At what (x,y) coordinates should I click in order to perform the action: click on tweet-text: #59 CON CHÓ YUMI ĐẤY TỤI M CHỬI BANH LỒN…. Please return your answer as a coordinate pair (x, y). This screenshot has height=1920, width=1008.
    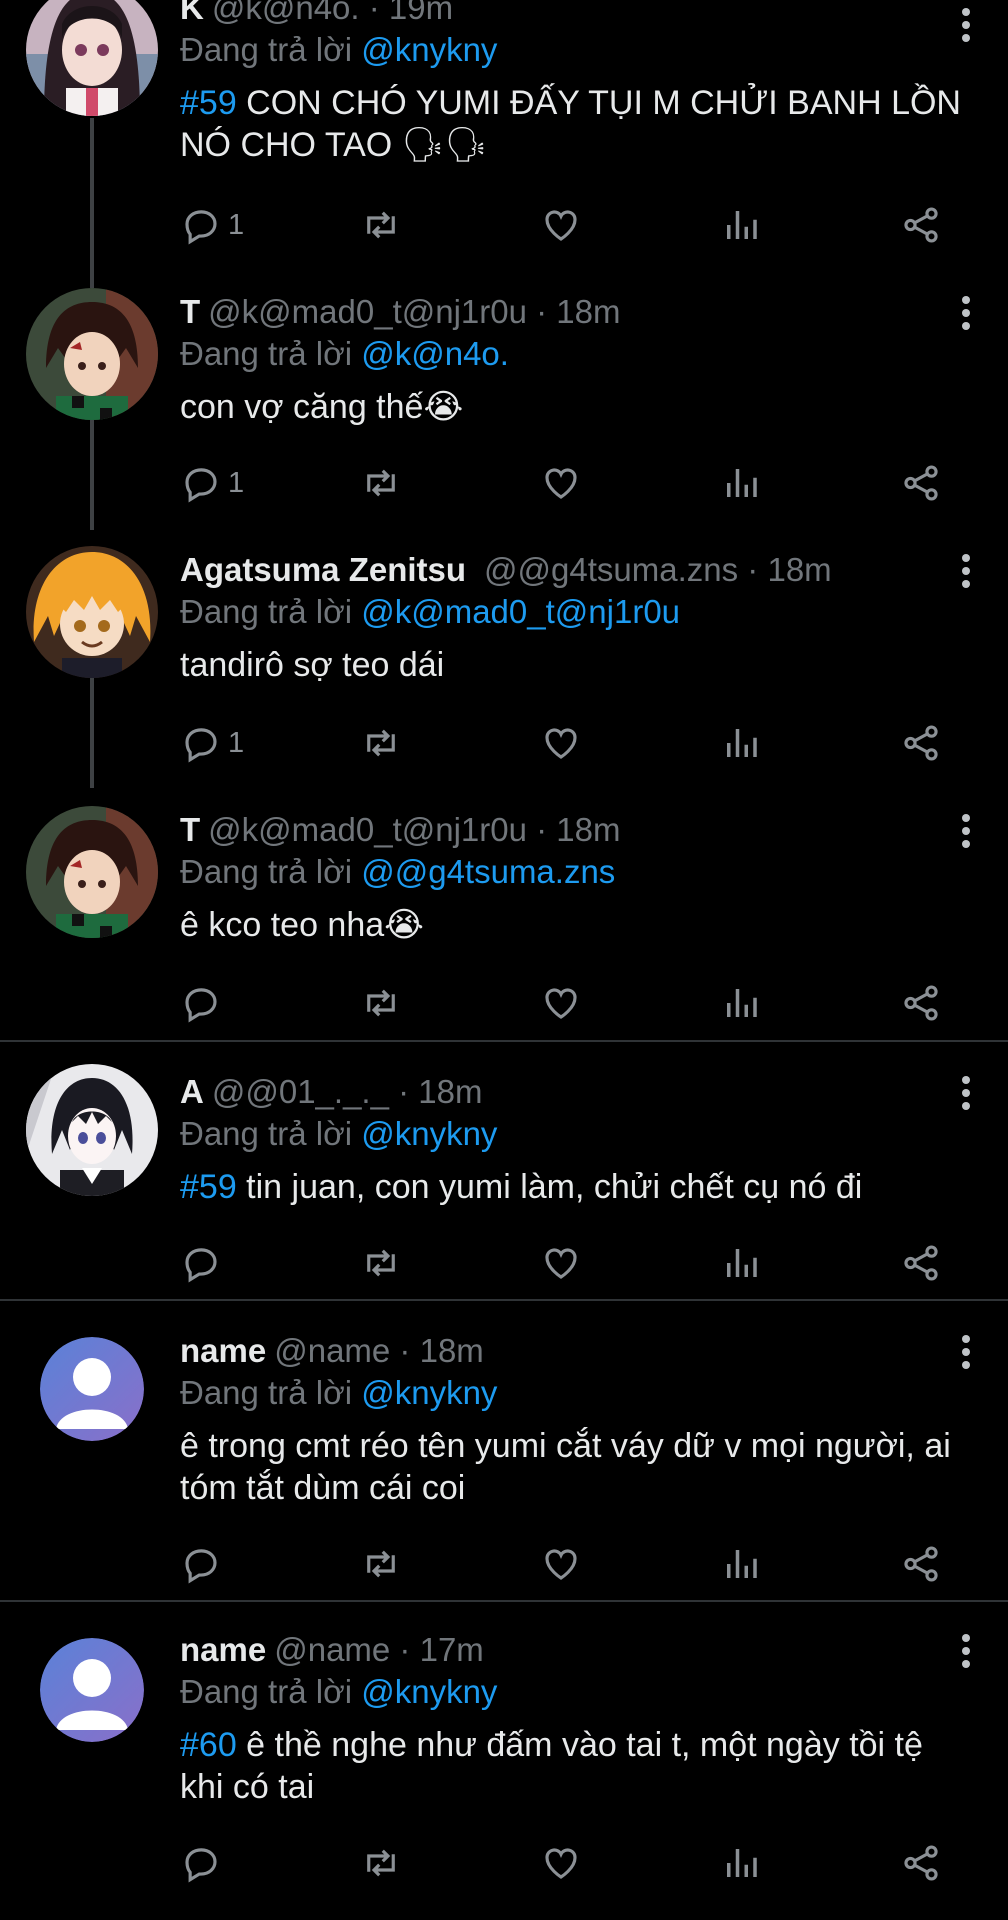
    Looking at the image, I should click on (574, 124).